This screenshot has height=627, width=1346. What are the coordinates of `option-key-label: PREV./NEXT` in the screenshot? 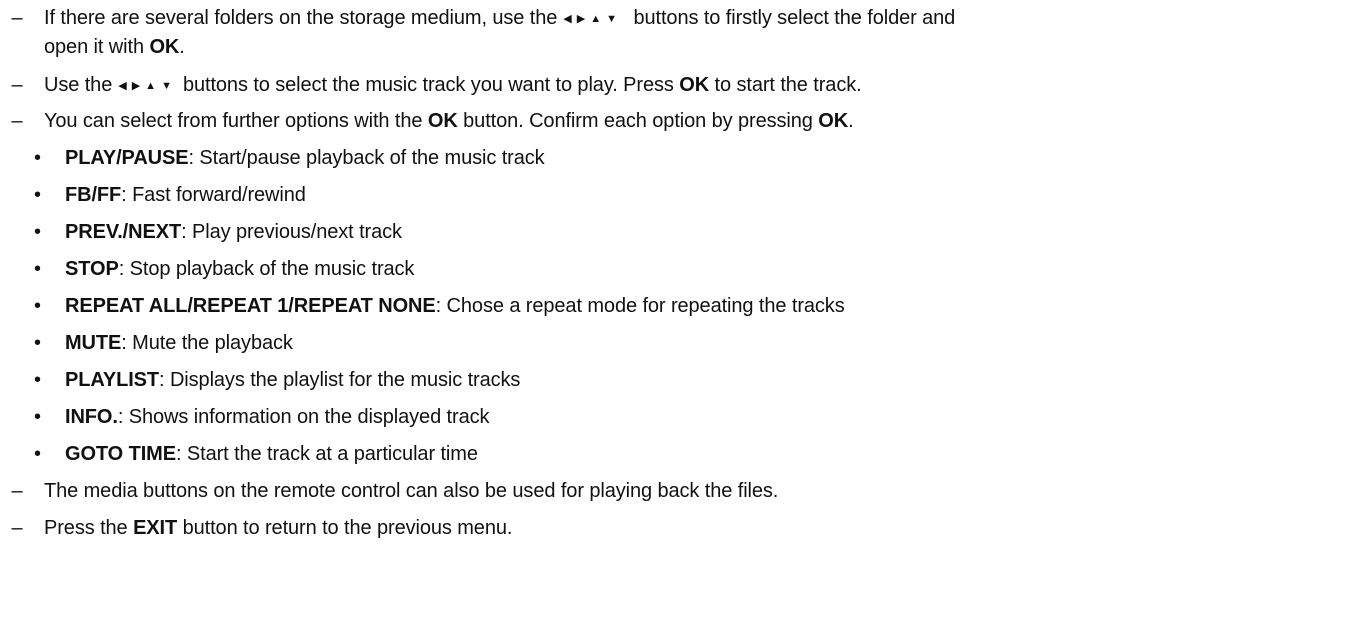 It's located at (123, 232).